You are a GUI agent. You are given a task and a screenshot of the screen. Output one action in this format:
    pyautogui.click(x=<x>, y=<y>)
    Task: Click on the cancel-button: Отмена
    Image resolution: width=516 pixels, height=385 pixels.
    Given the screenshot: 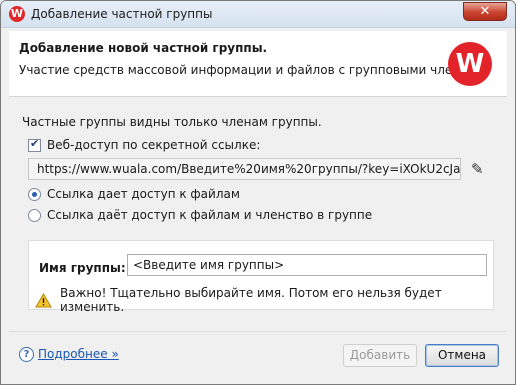 What is the action you would take?
    pyautogui.click(x=462, y=355)
    